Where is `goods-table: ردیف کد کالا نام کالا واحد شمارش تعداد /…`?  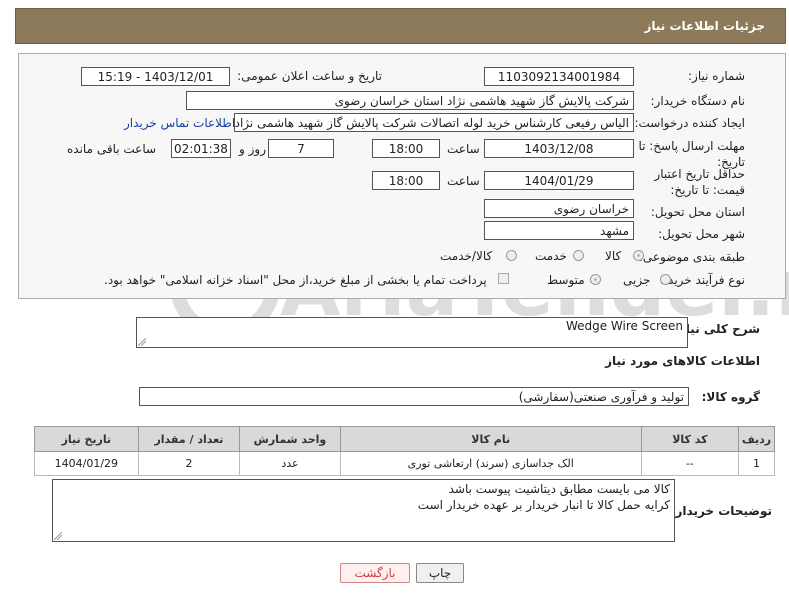 goods-table: ردیف کد کالا نام کالا واحد شمارش تعداد /… is located at coordinates (404, 451).